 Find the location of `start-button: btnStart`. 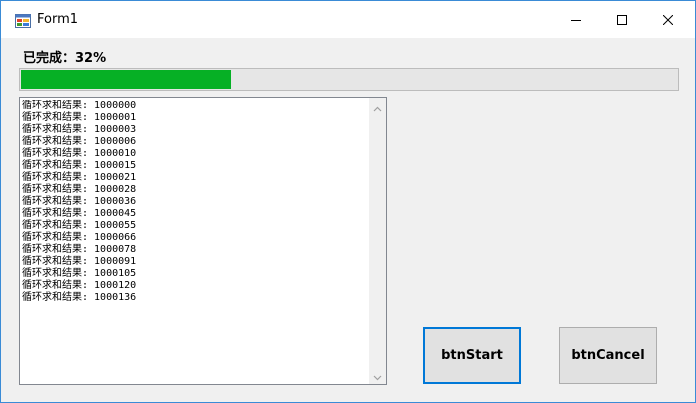

start-button: btnStart is located at coordinates (472, 355).